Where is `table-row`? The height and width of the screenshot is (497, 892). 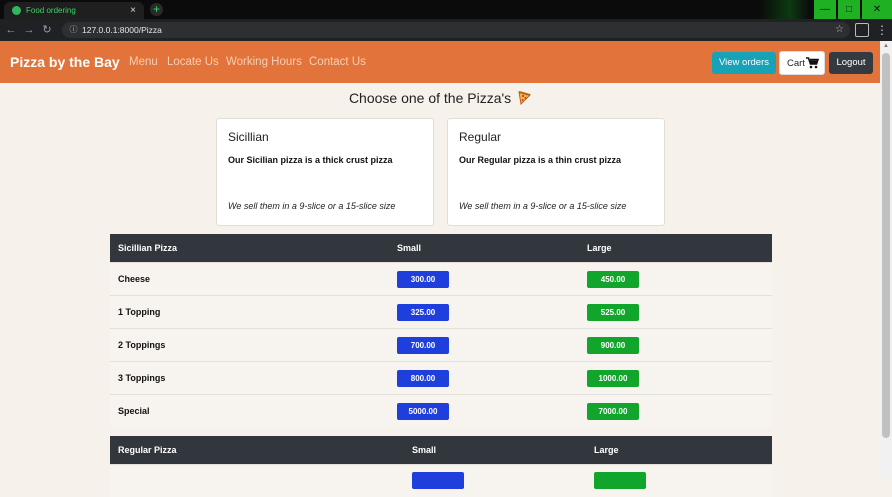
table-row is located at coordinates (441, 481).